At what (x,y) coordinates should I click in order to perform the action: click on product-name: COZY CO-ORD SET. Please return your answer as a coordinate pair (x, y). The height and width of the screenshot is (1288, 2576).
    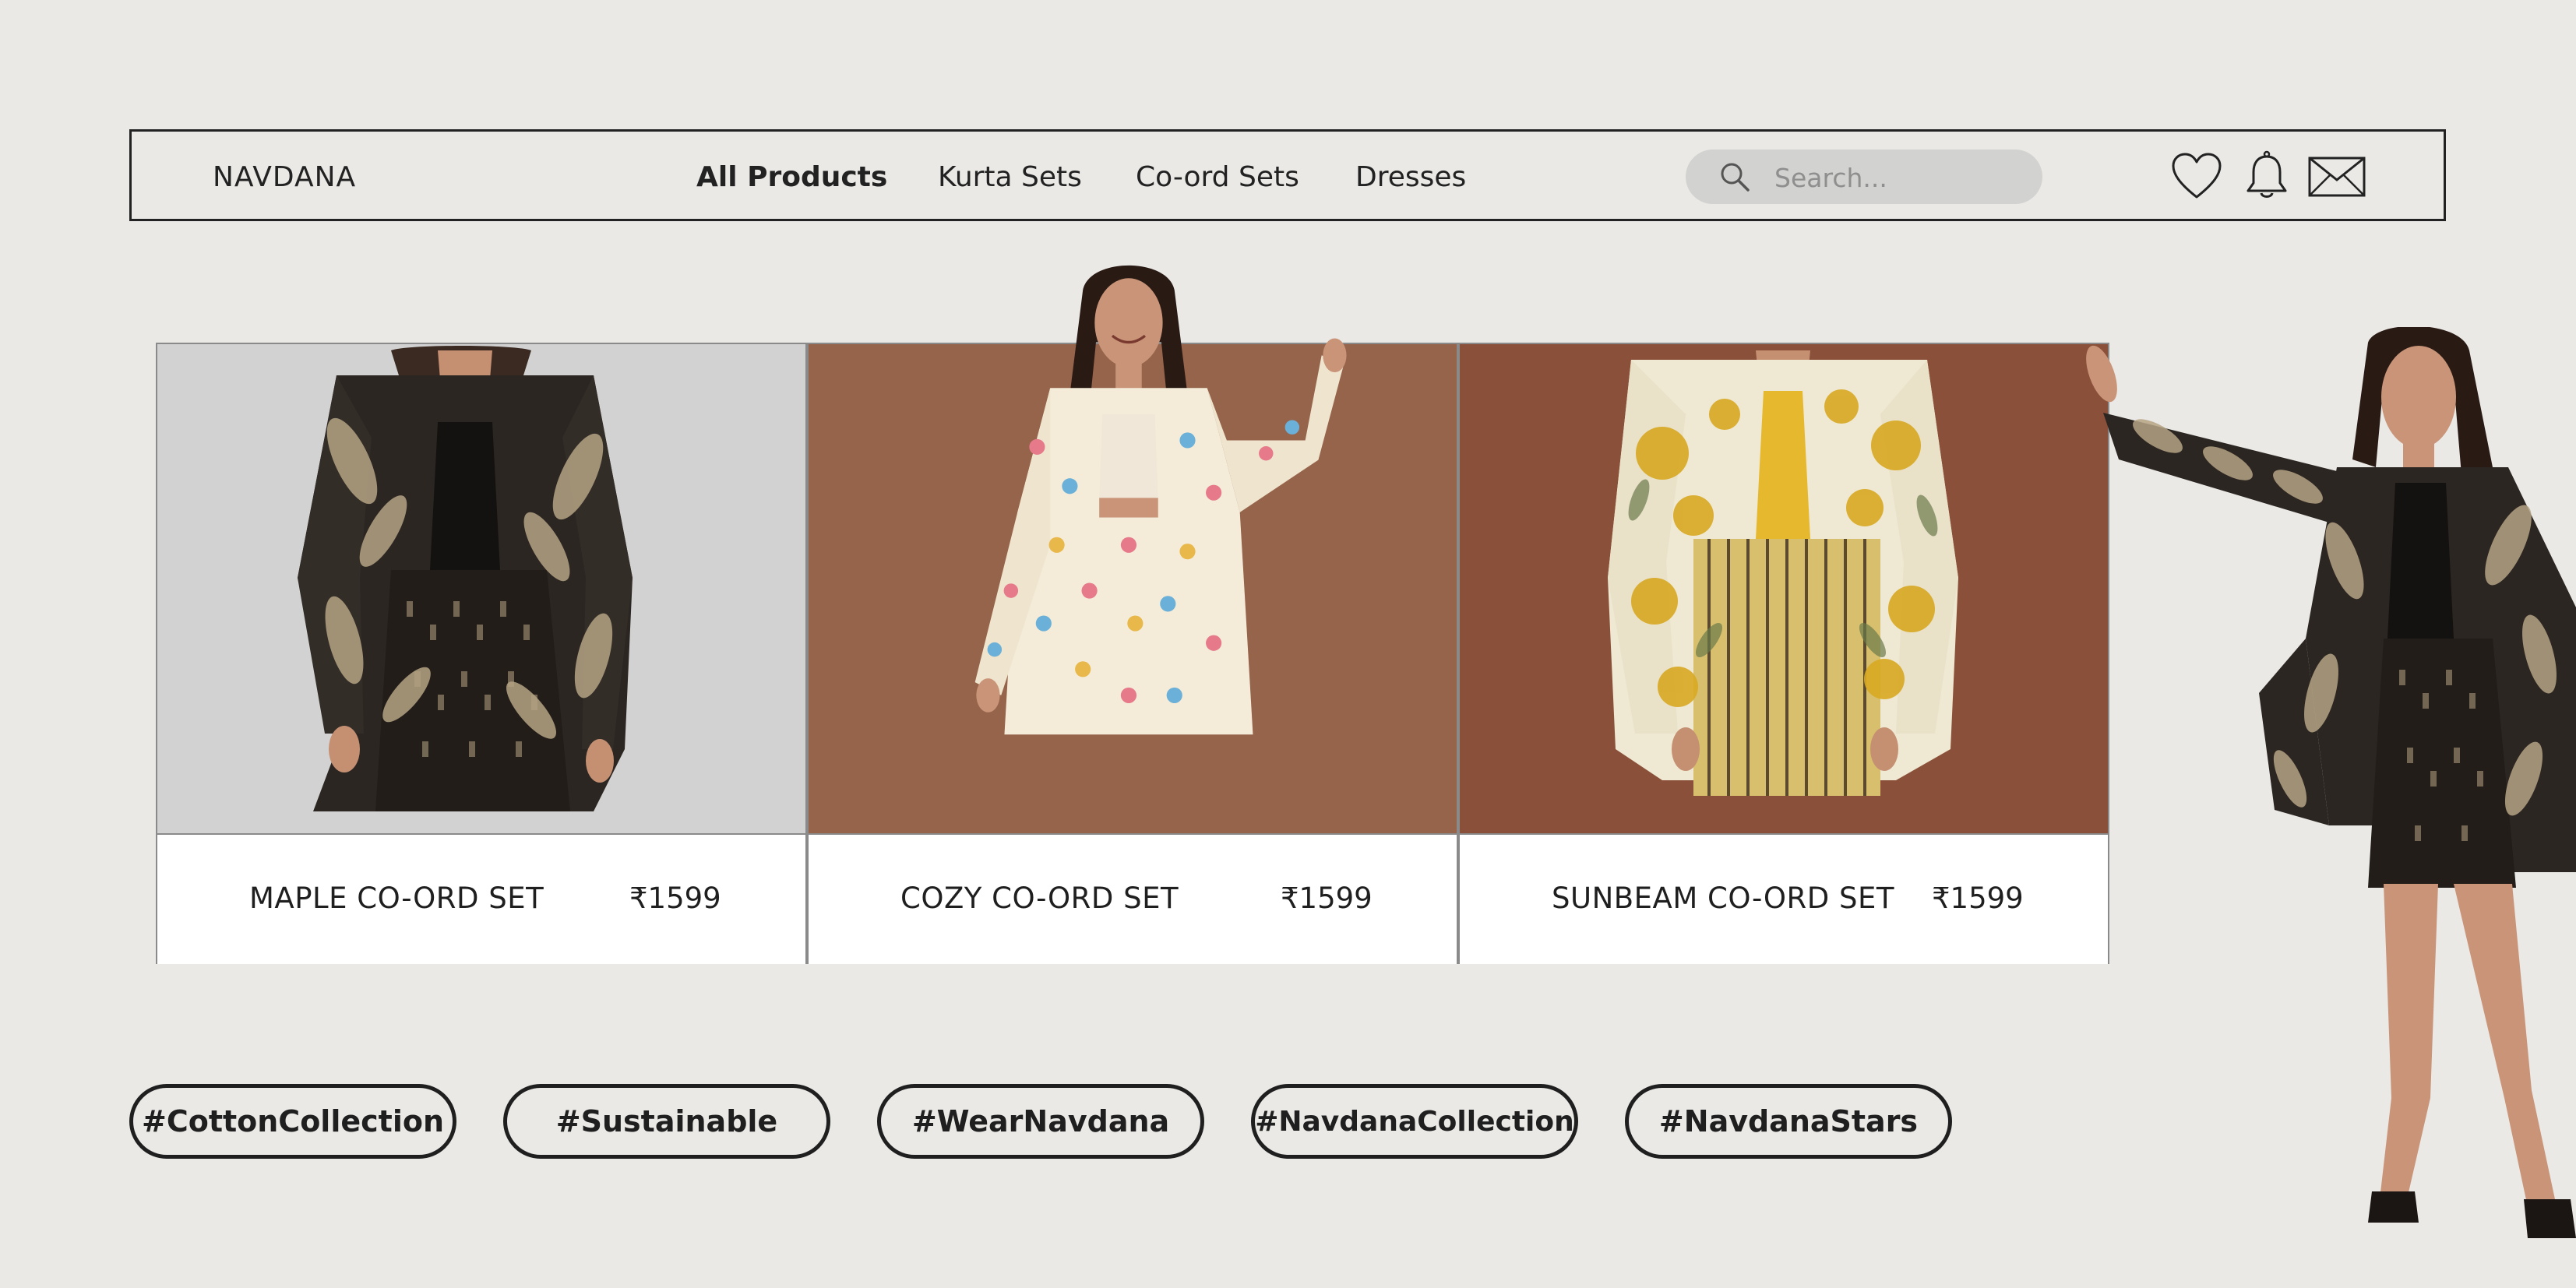
    Looking at the image, I should click on (1039, 898).